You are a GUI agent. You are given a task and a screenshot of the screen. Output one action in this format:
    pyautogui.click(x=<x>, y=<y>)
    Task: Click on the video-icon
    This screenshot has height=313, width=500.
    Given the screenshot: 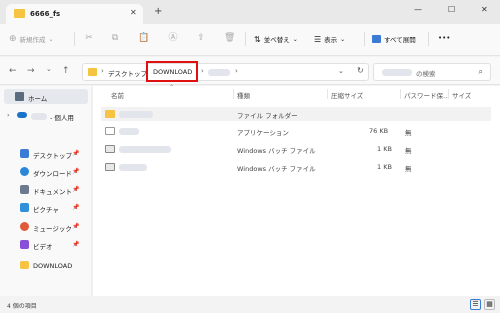 What is the action you would take?
    pyautogui.click(x=24, y=244)
    